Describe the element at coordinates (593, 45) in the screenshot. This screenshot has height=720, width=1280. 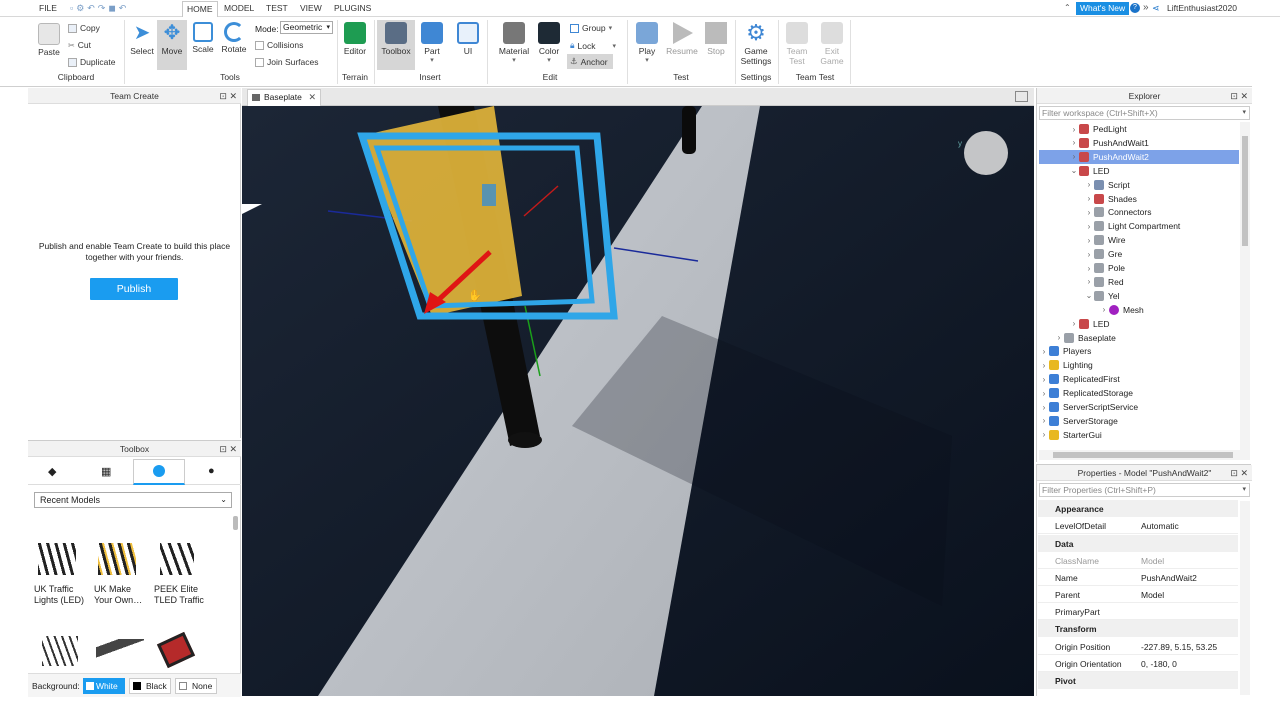
I see `lock-button: 🔒︎ Lock ▾` at that location.